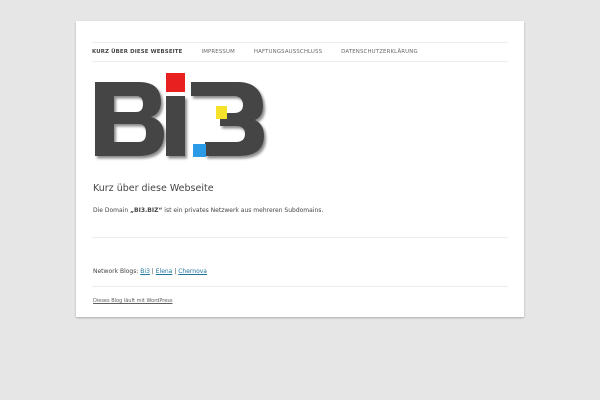 The height and width of the screenshot is (400, 600). I want to click on bi3-logo, so click(182, 118).